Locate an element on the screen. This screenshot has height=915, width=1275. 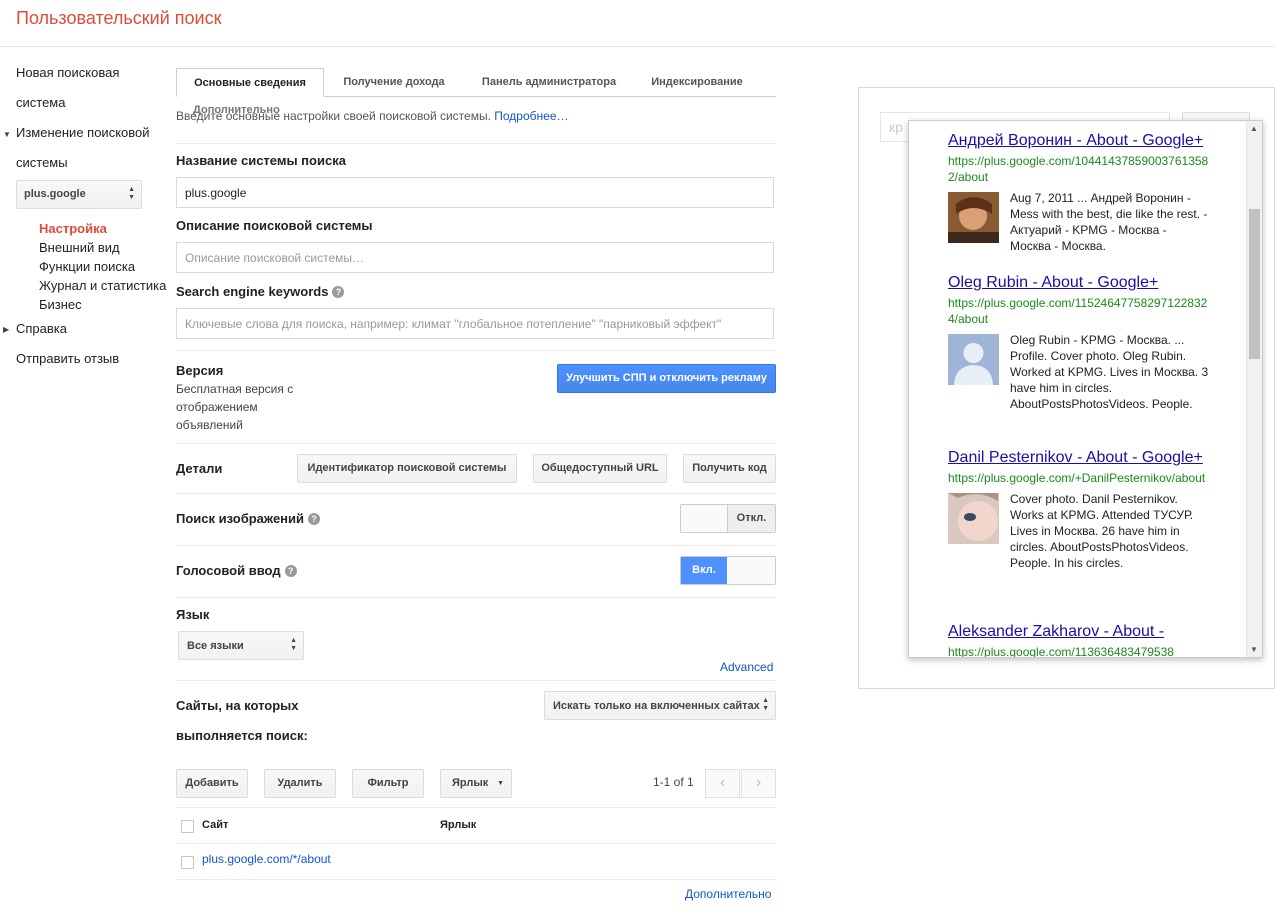
expanded-arrow-icon: ▼ is located at coordinates (7, 134).